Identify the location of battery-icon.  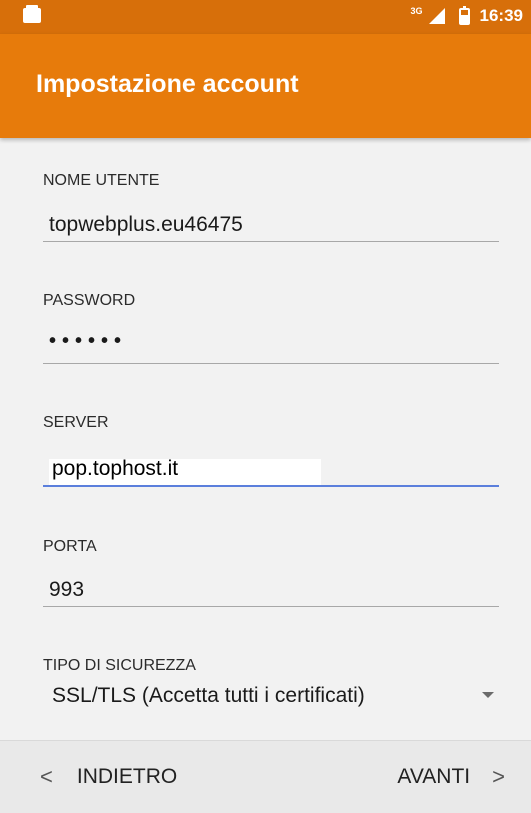
(464, 15).